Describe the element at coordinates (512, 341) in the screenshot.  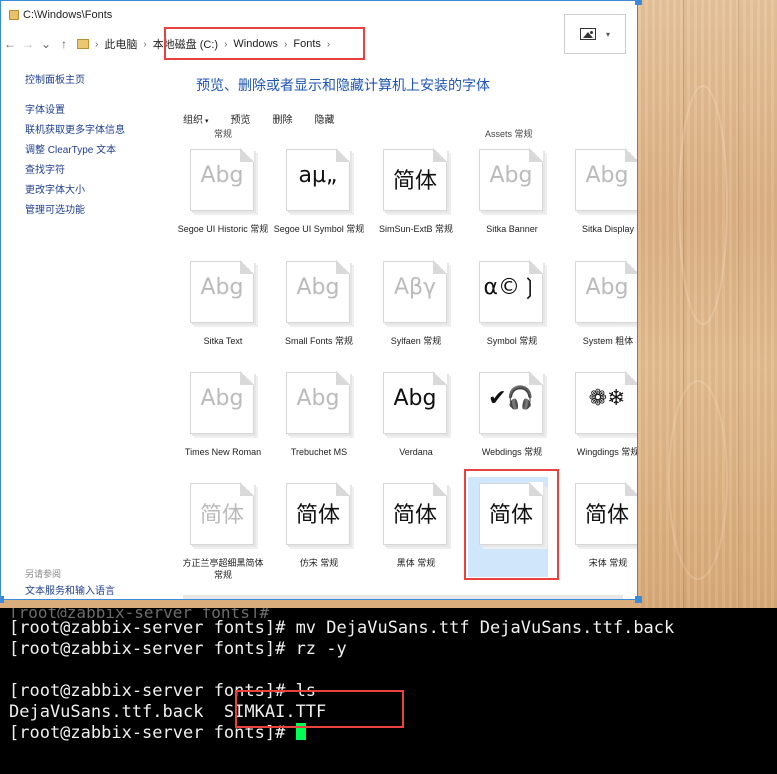
I see `font-name: Symbol 常规` at that location.